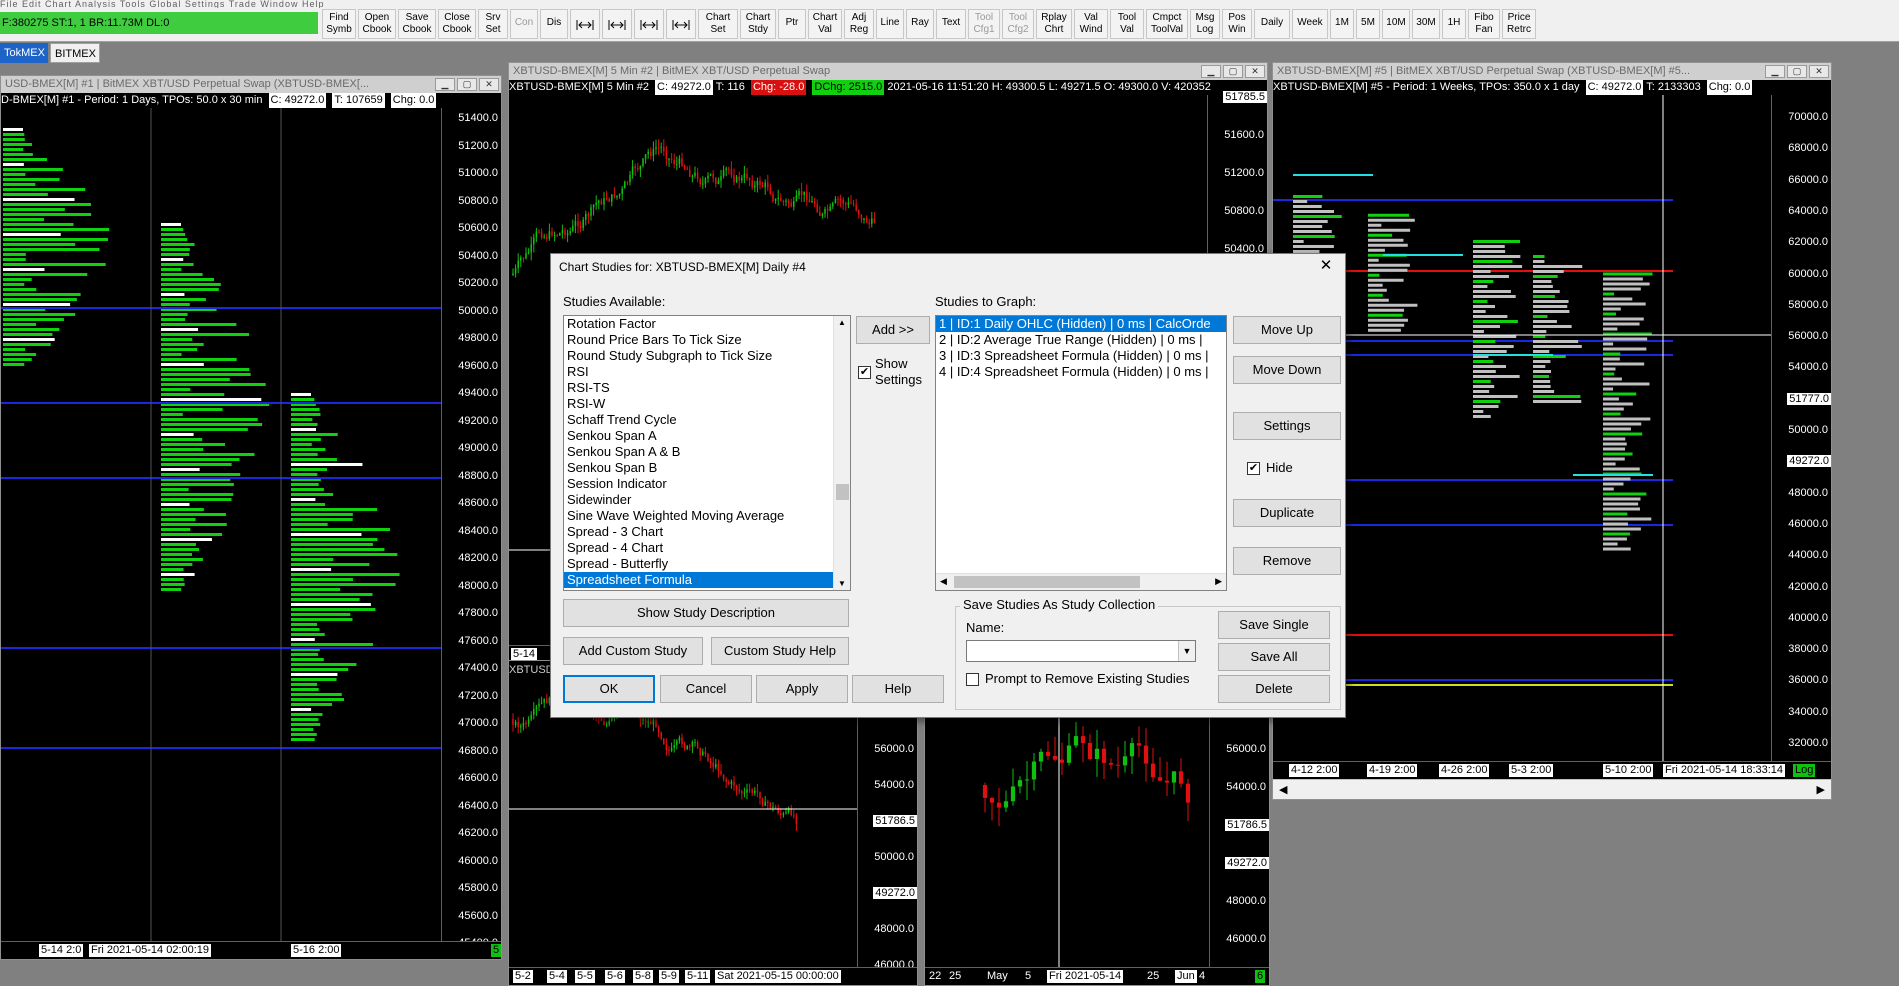  I want to click on toolbar-button-msg-log: Msg Log, so click(1205, 24).